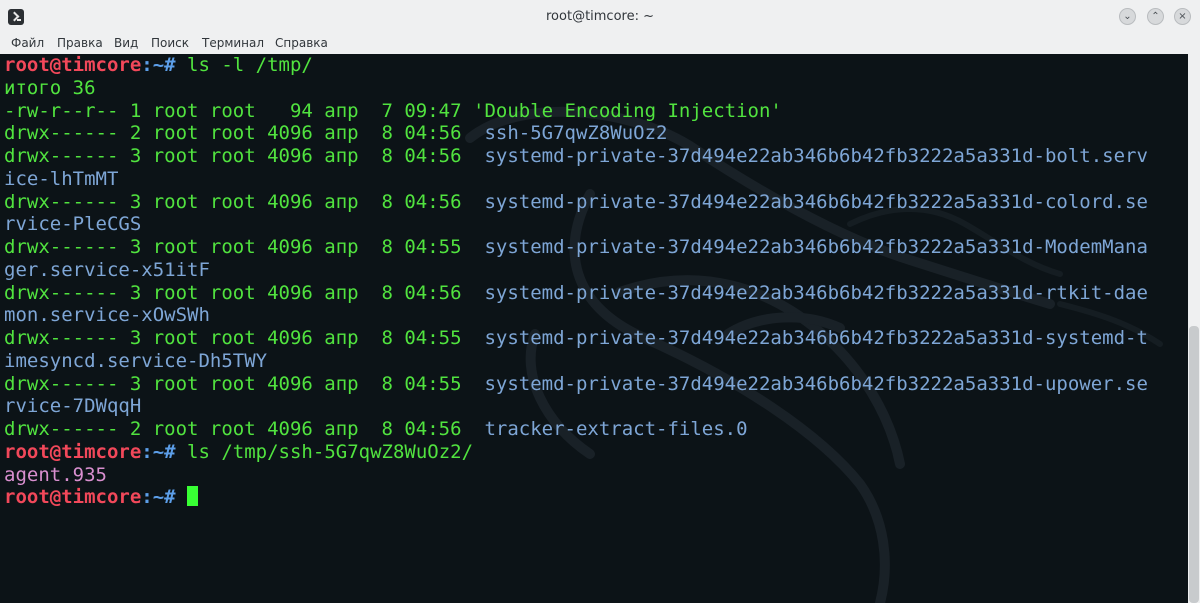 Image resolution: width=1200 pixels, height=603 pixels. What do you see at coordinates (616, 429) in the screenshot?
I see `file-name: tracker-extract-files.0` at bounding box center [616, 429].